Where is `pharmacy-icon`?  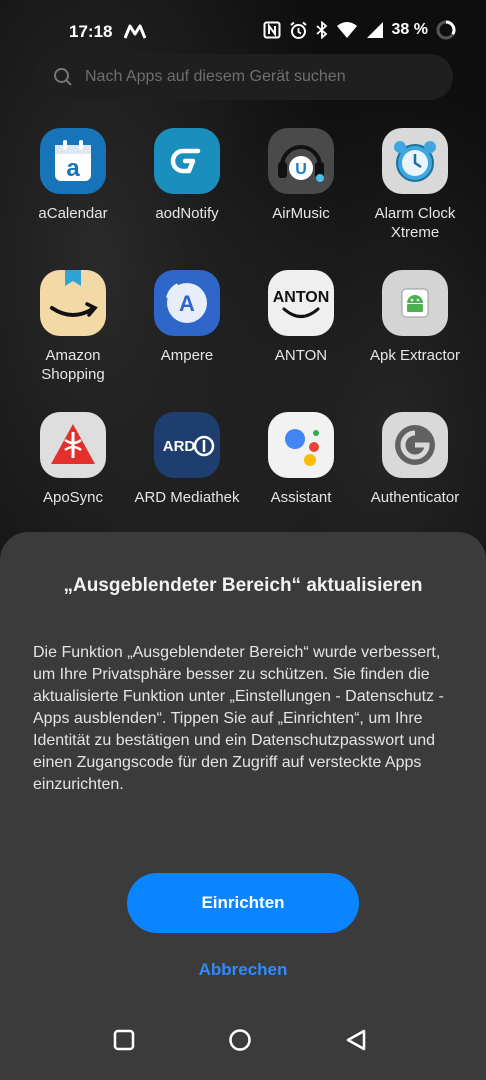 pharmacy-icon is located at coordinates (73, 445).